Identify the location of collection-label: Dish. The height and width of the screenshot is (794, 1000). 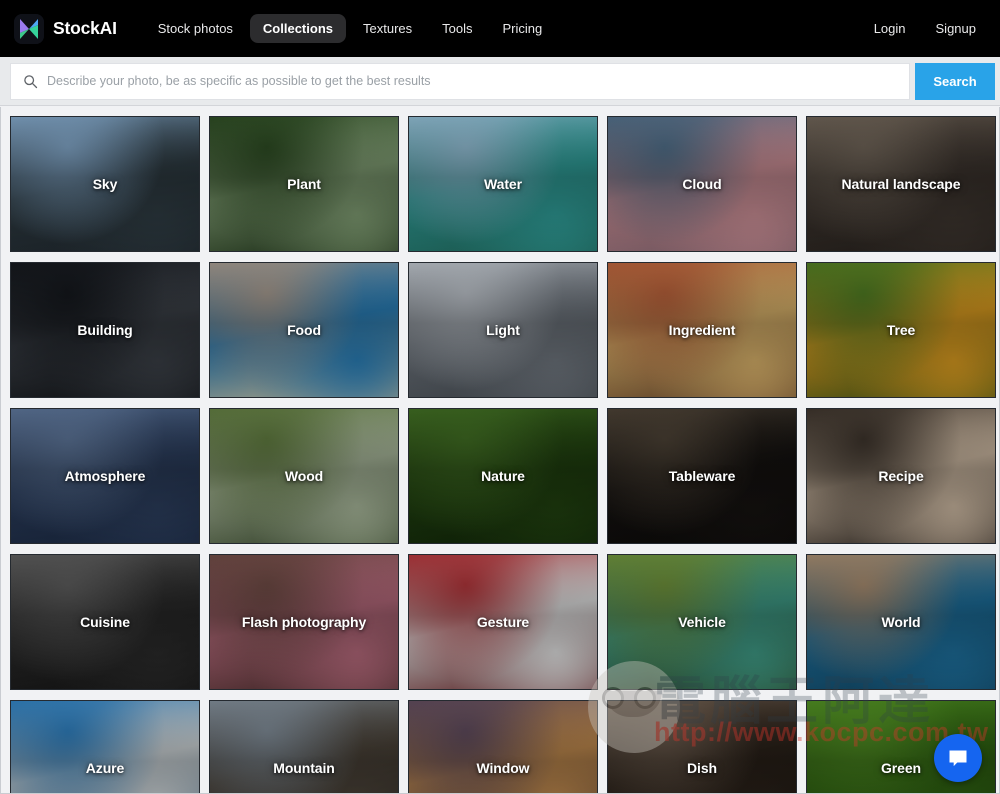
(702, 768).